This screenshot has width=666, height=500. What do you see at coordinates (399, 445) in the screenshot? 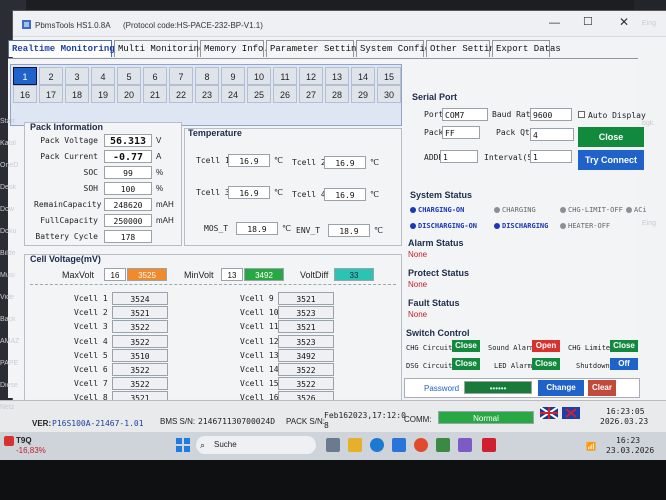
I see `store-icon` at bounding box center [399, 445].